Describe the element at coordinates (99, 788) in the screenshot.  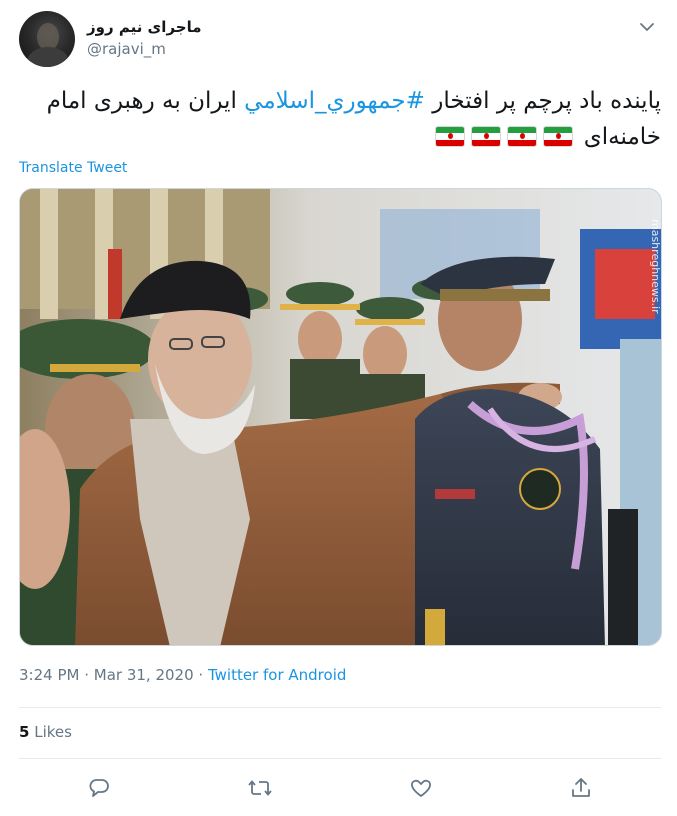
I see `reply-icon` at that location.